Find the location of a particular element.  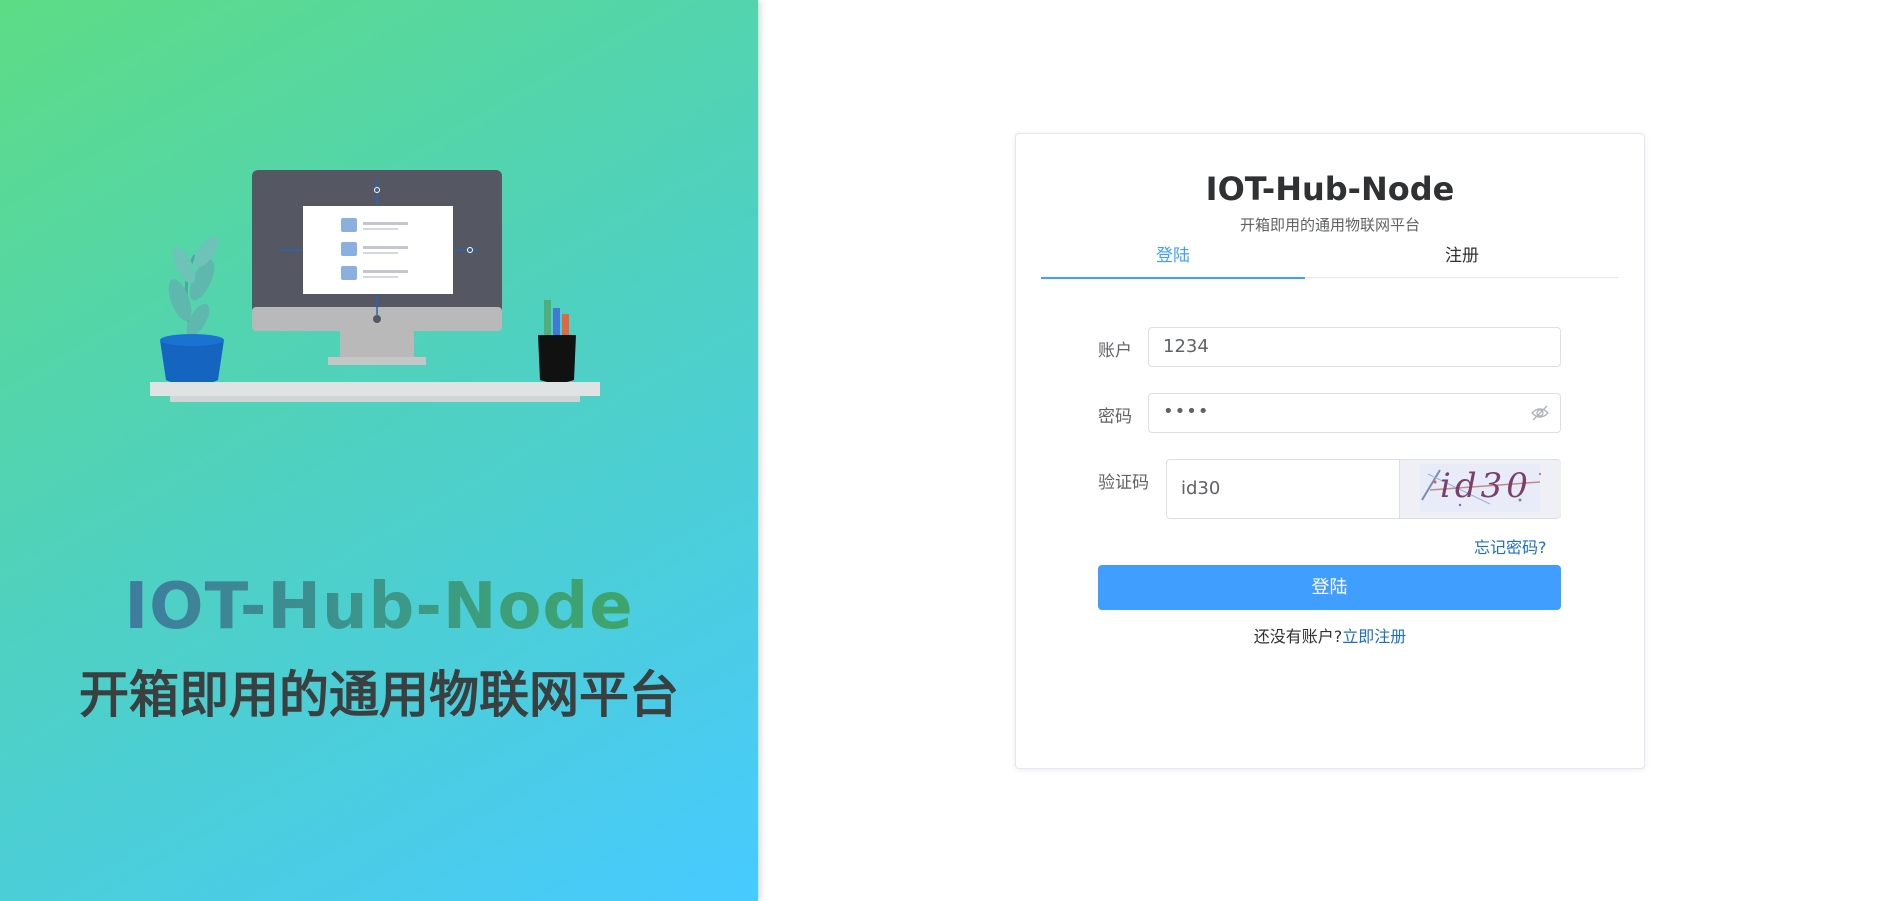

card-title: IOT-Hub-Node is located at coordinates (1330, 189).